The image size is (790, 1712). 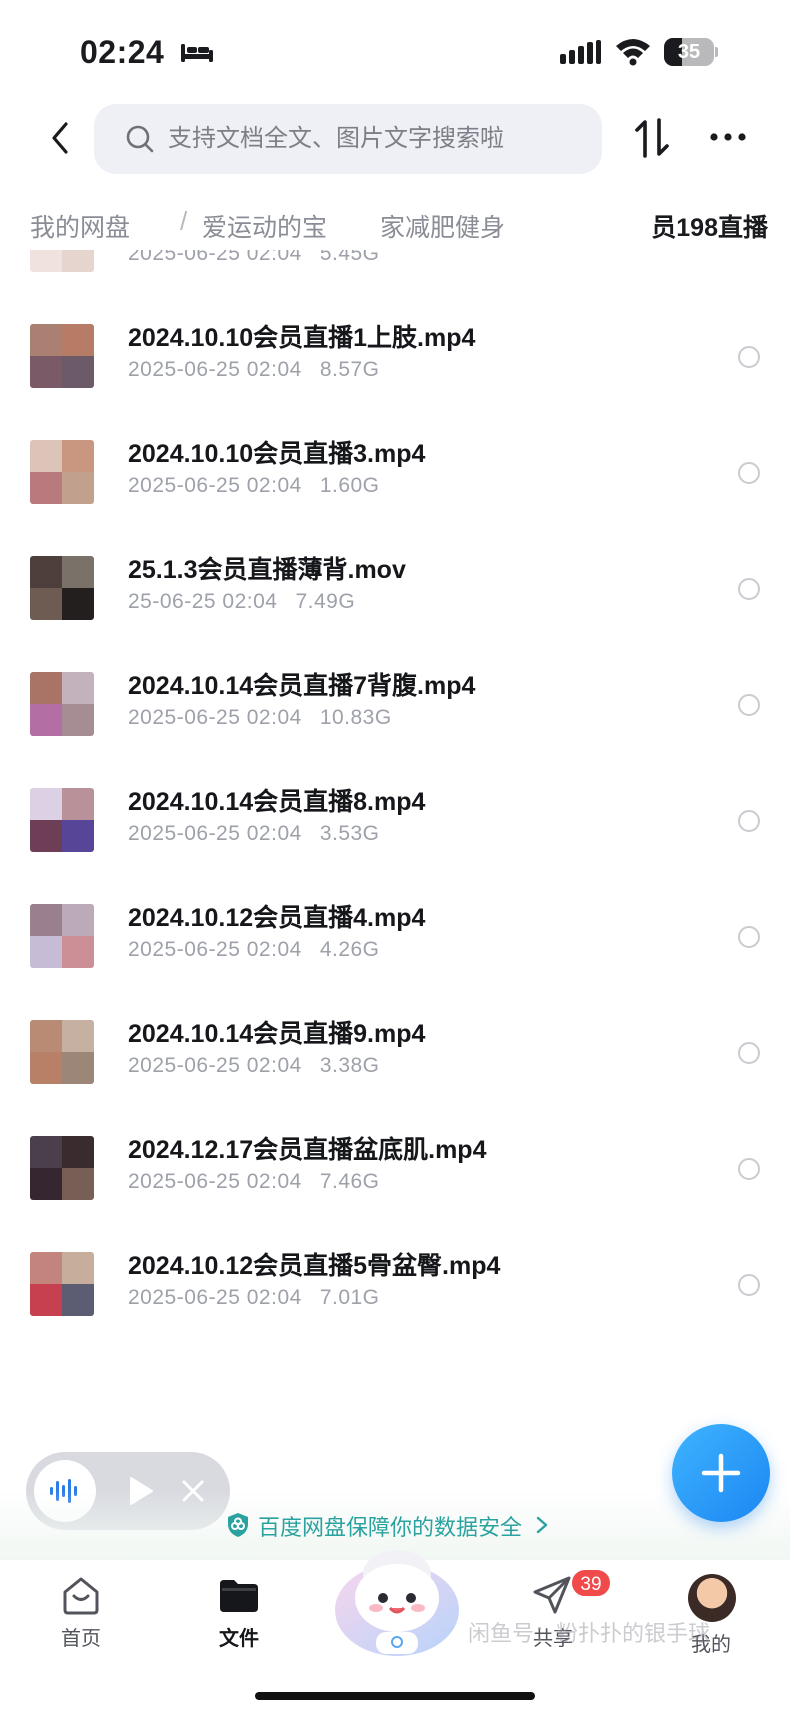 What do you see at coordinates (238, 1525) in the screenshot?
I see `shield-icon` at bounding box center [238, 1525].